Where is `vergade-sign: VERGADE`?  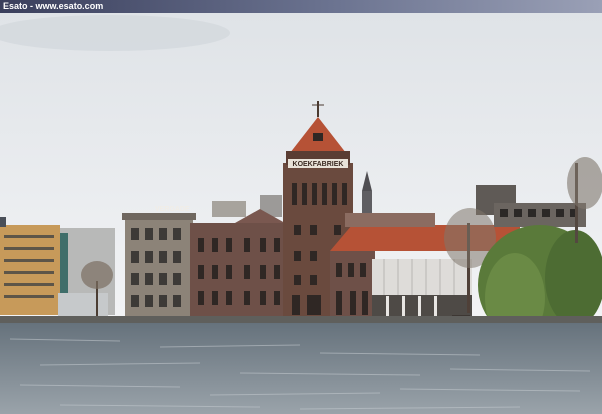
vergade-sign: VERGADE is located at coordinates (172, 209).